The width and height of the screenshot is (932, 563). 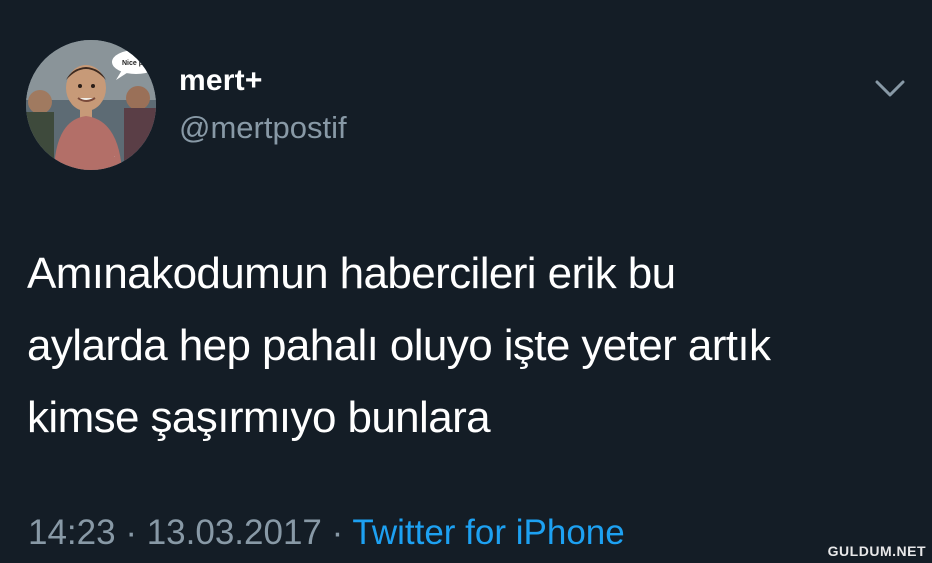 I want to click on tweet-date: 13.03.2017, so click(x=234, y=532).